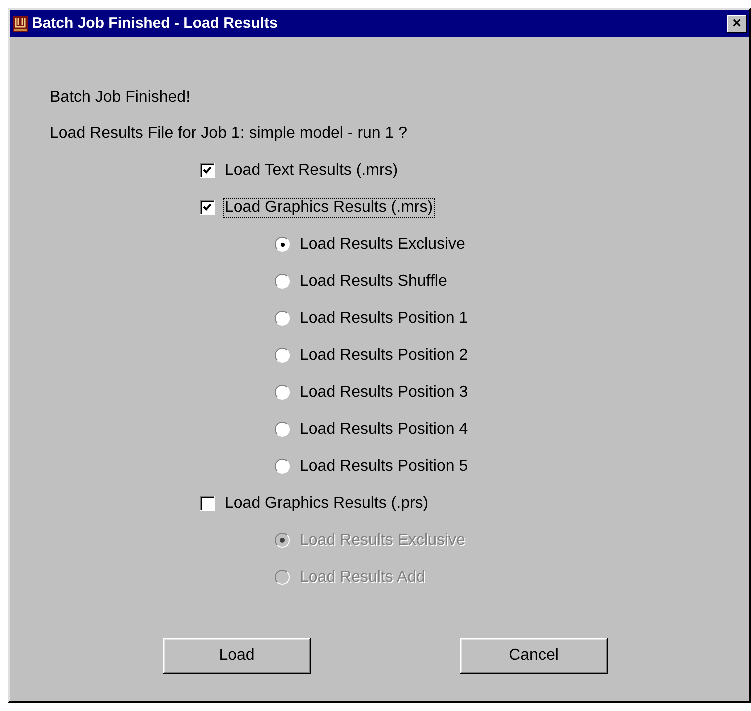 This screenshot has height=711, width=751. I want to click on message-text: Load Results File for Job 1: simple model - run 1 ?, so click(229, 134).